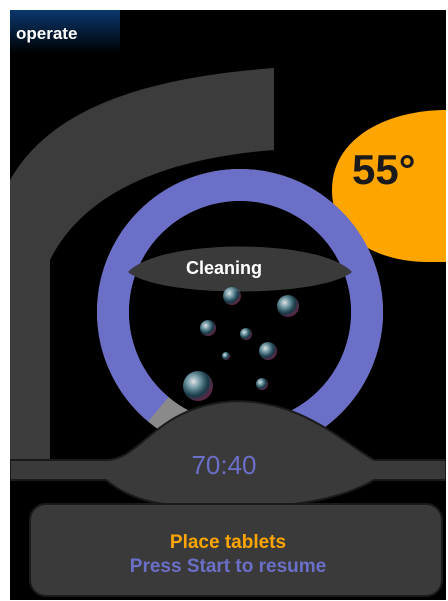  I want to click on mode-label: operate, so click(47, 33).